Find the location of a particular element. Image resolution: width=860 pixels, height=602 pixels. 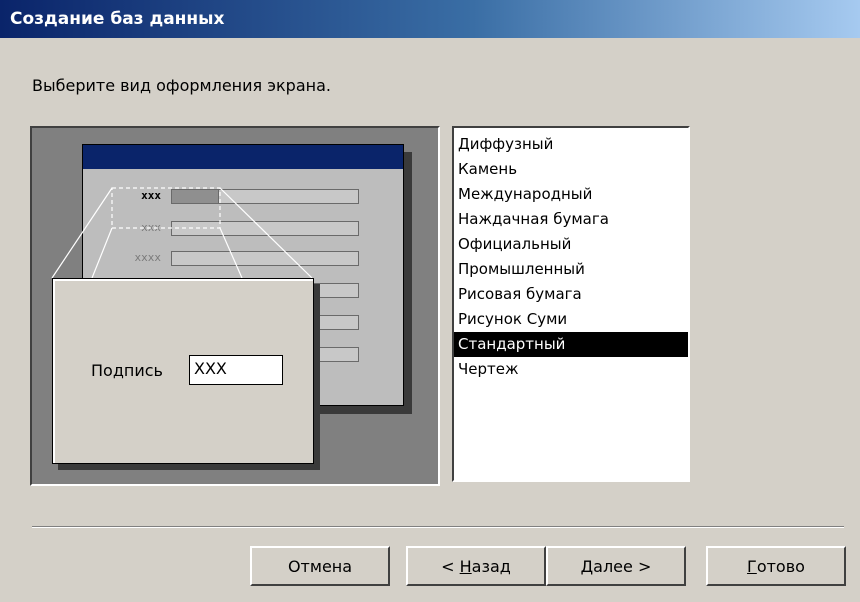

zoom-caption: Подпись is located at coordinates (127, 370).